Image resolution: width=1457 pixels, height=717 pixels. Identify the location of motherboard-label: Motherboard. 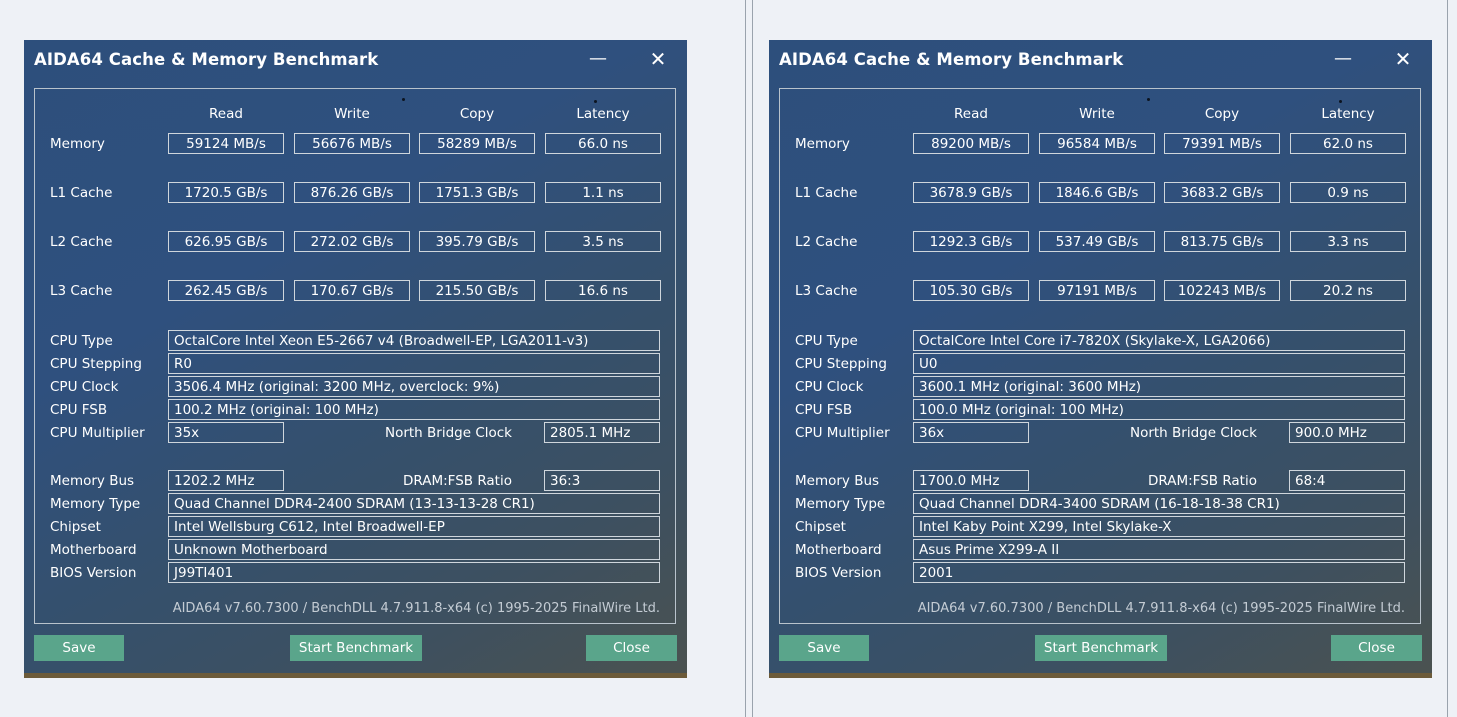
(93, 550).